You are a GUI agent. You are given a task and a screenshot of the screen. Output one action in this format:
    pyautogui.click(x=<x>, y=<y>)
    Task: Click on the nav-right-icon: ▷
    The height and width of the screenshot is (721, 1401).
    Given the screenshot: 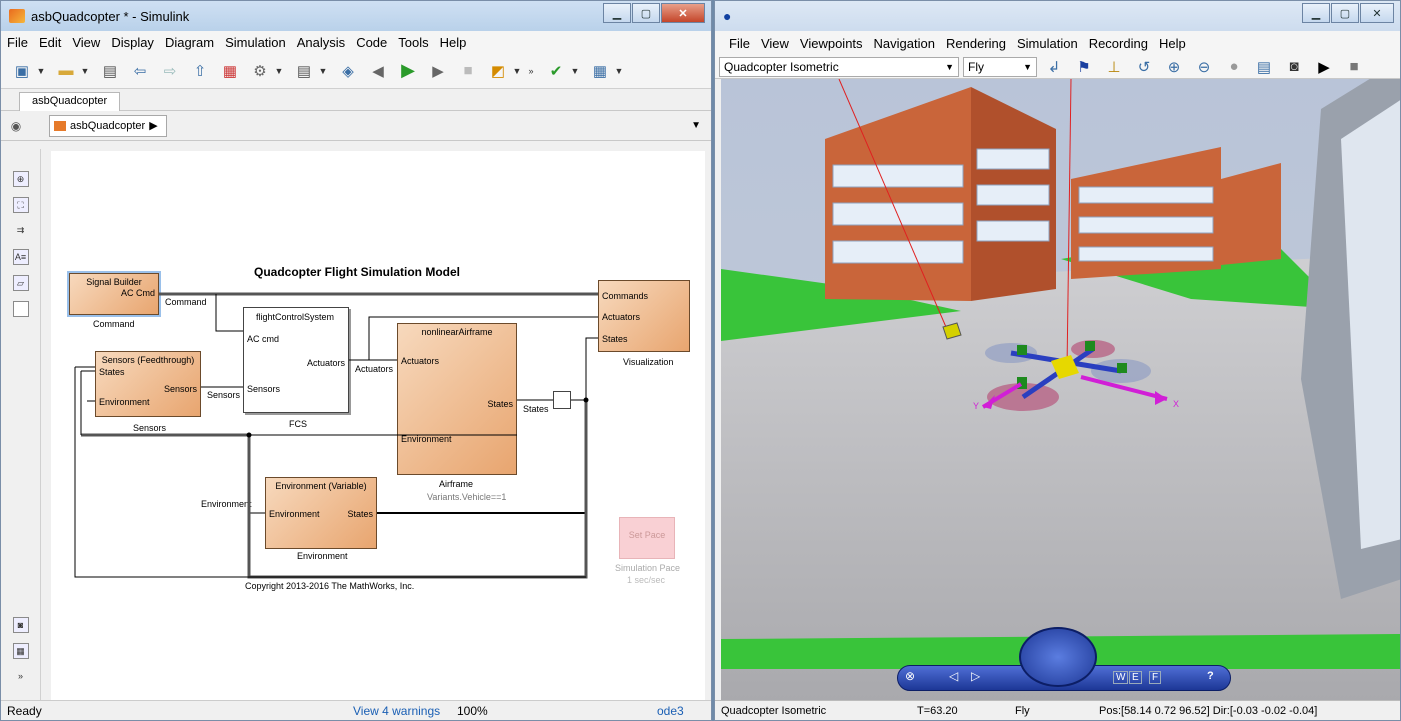 What is the action you would take?
    pyautogui.click(x=975, y=676)
    